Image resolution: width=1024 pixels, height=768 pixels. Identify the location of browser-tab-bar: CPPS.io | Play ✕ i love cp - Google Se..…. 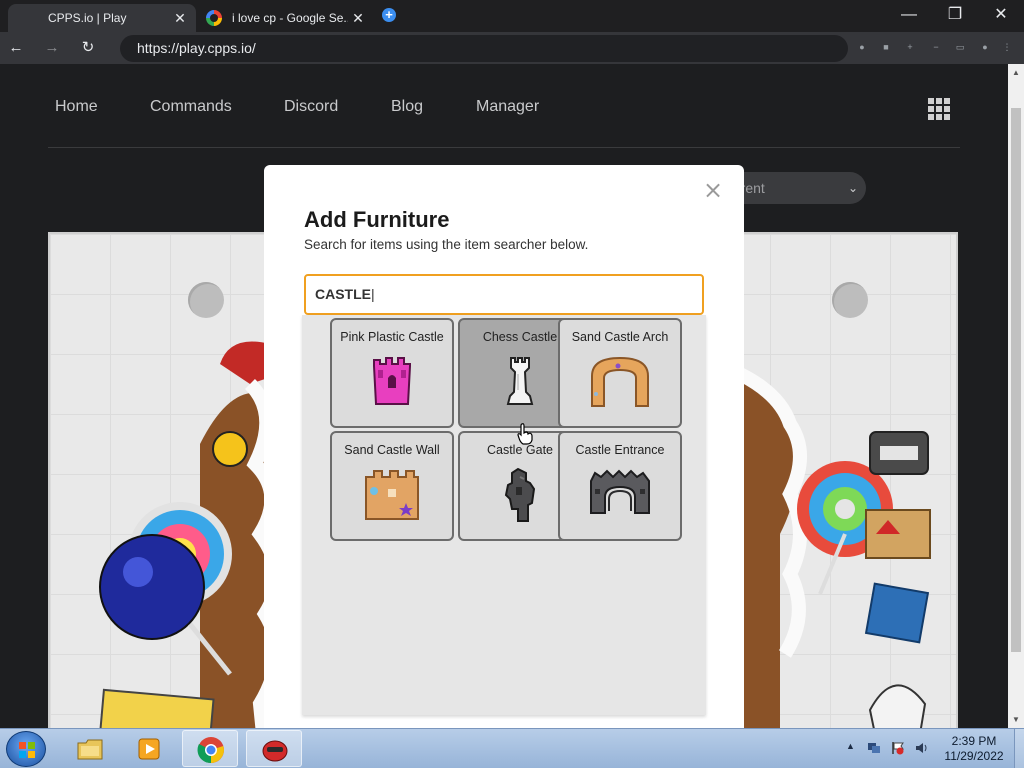
(512, 16).